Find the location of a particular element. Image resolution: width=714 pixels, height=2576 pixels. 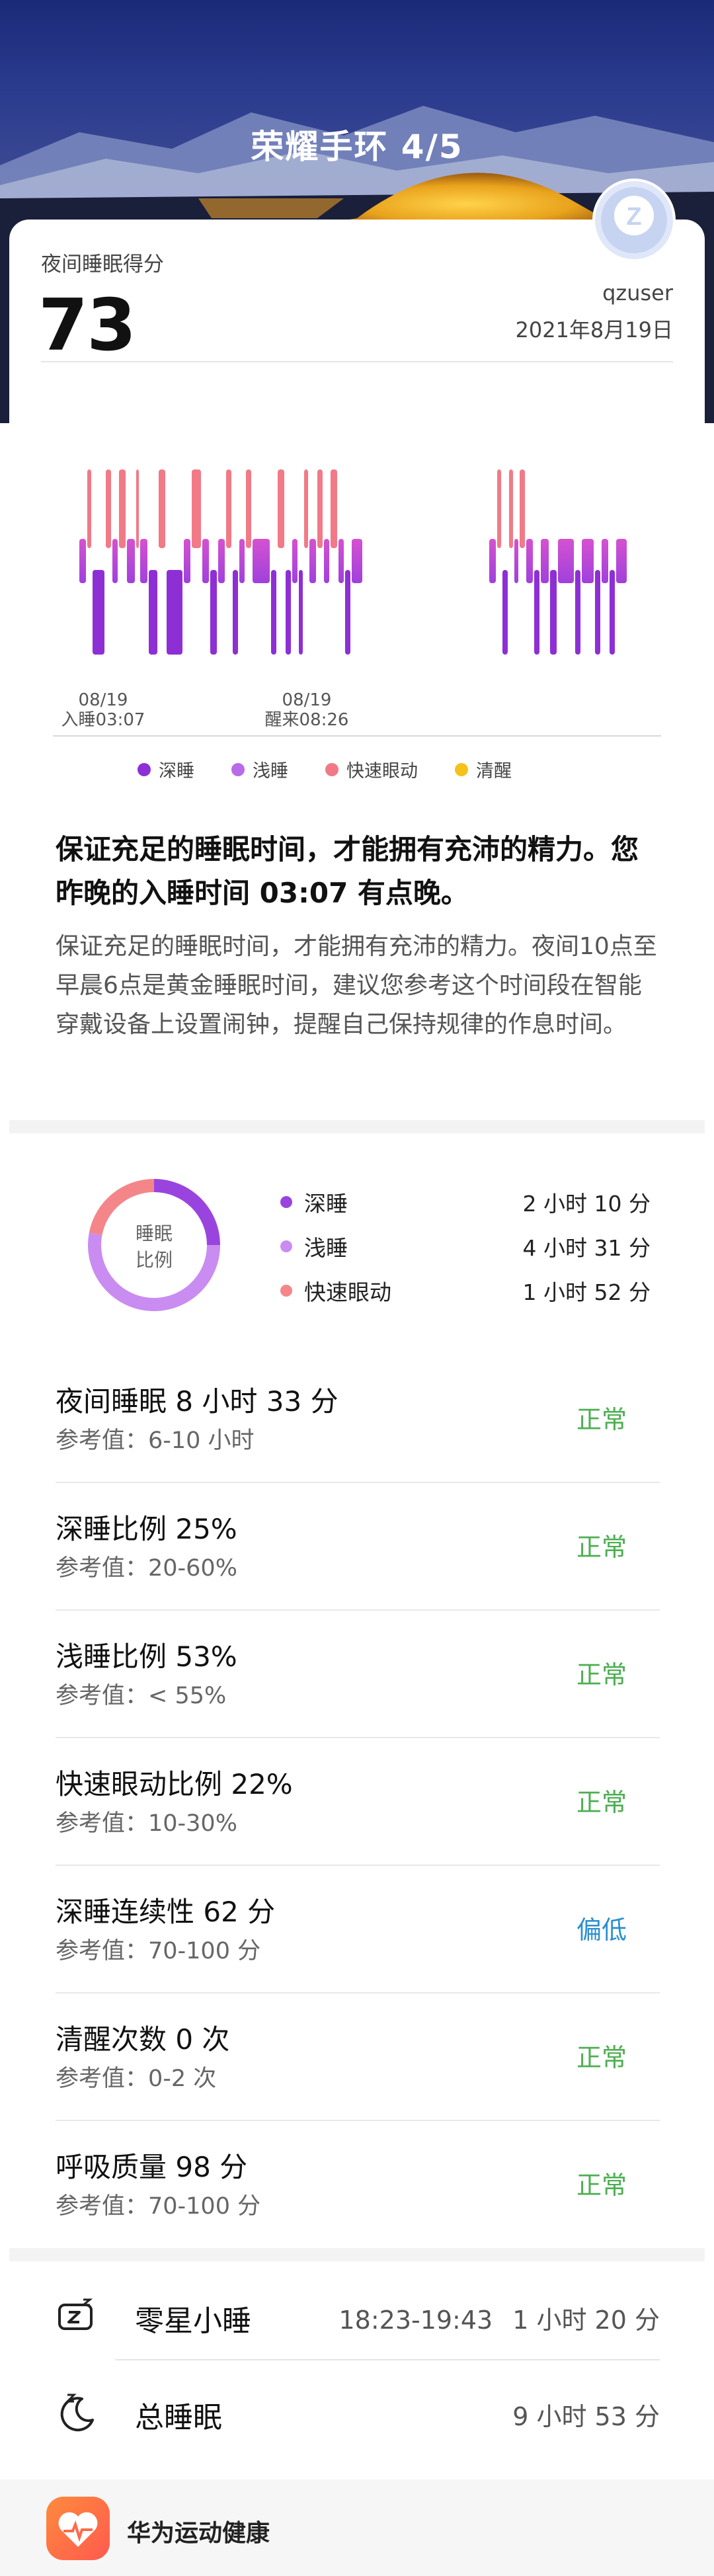

score-date: 2021年8月19日 is located at coordinates (594, 329).